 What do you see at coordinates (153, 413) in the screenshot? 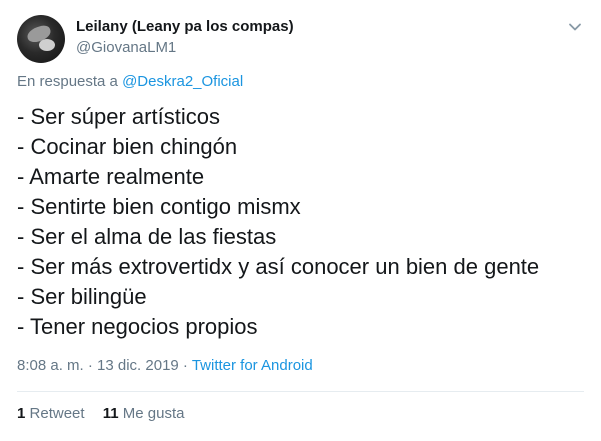
I see `likes-label: Me gusta` at bounding box center [153, 413].